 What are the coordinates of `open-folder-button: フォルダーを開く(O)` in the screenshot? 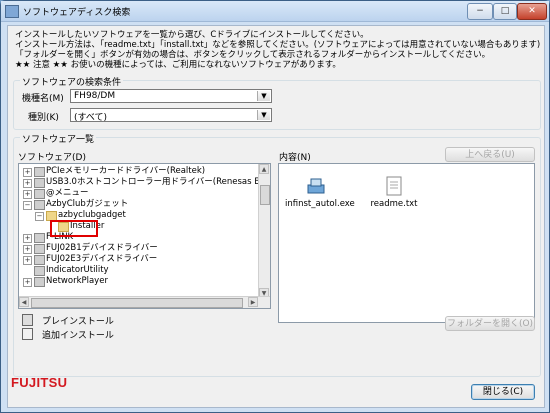 It's located at (490, 323).